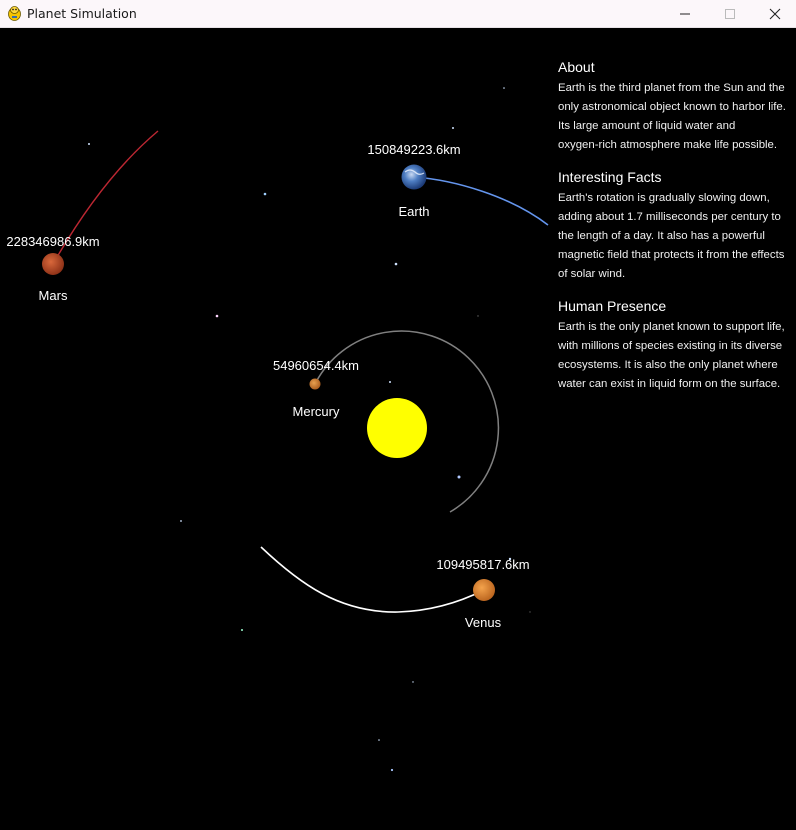  What do you see at coordinates (398, 14) in the screenshot?
I see `window-titlebar: Planet Simulation` at bounding box center [398, 14].